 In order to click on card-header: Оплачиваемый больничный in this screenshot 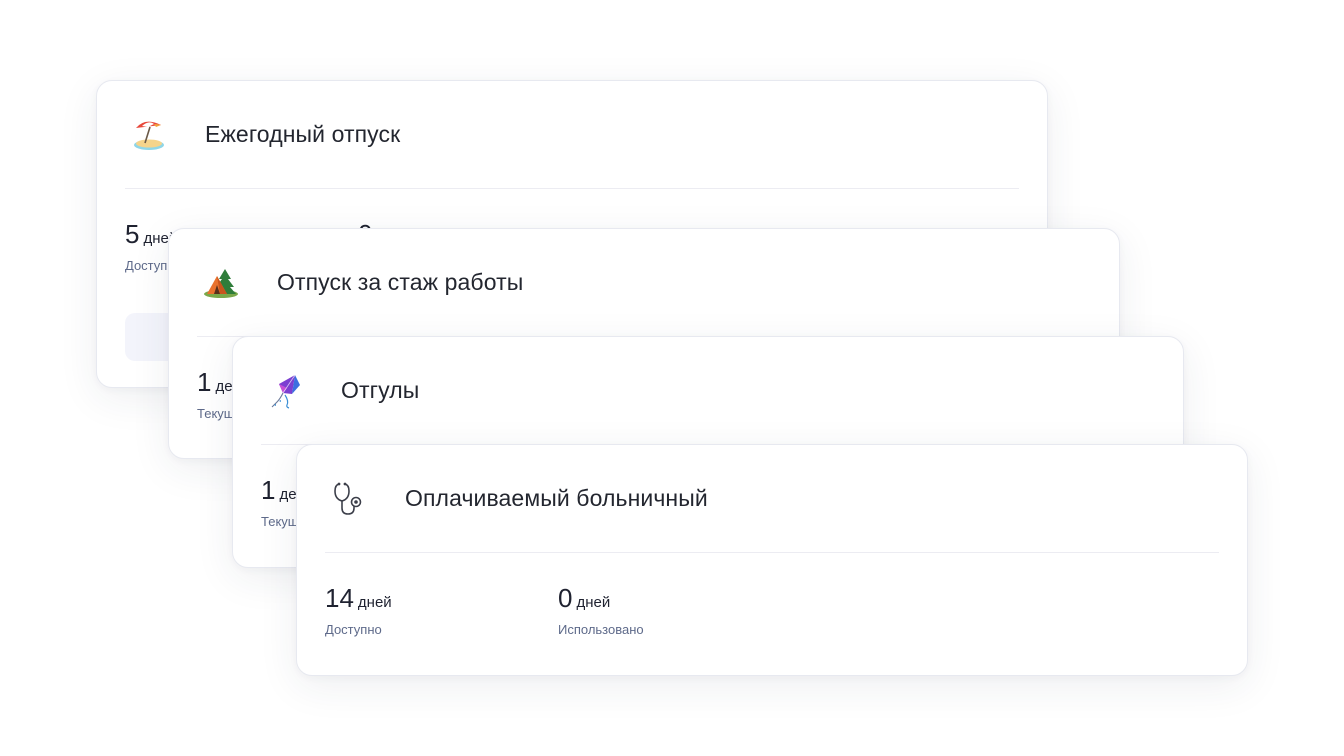, I will do `click(772, 499)`.